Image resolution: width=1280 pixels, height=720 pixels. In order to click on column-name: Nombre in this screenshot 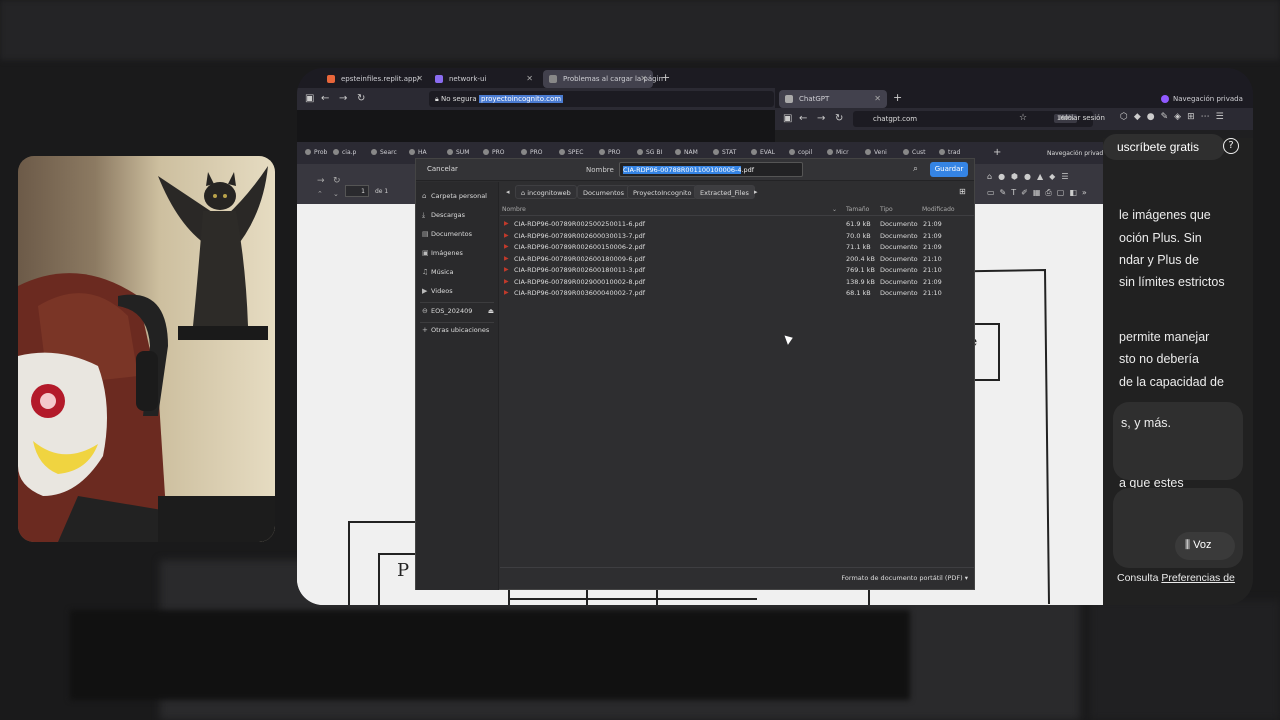, I will do `click(514, 209)`.